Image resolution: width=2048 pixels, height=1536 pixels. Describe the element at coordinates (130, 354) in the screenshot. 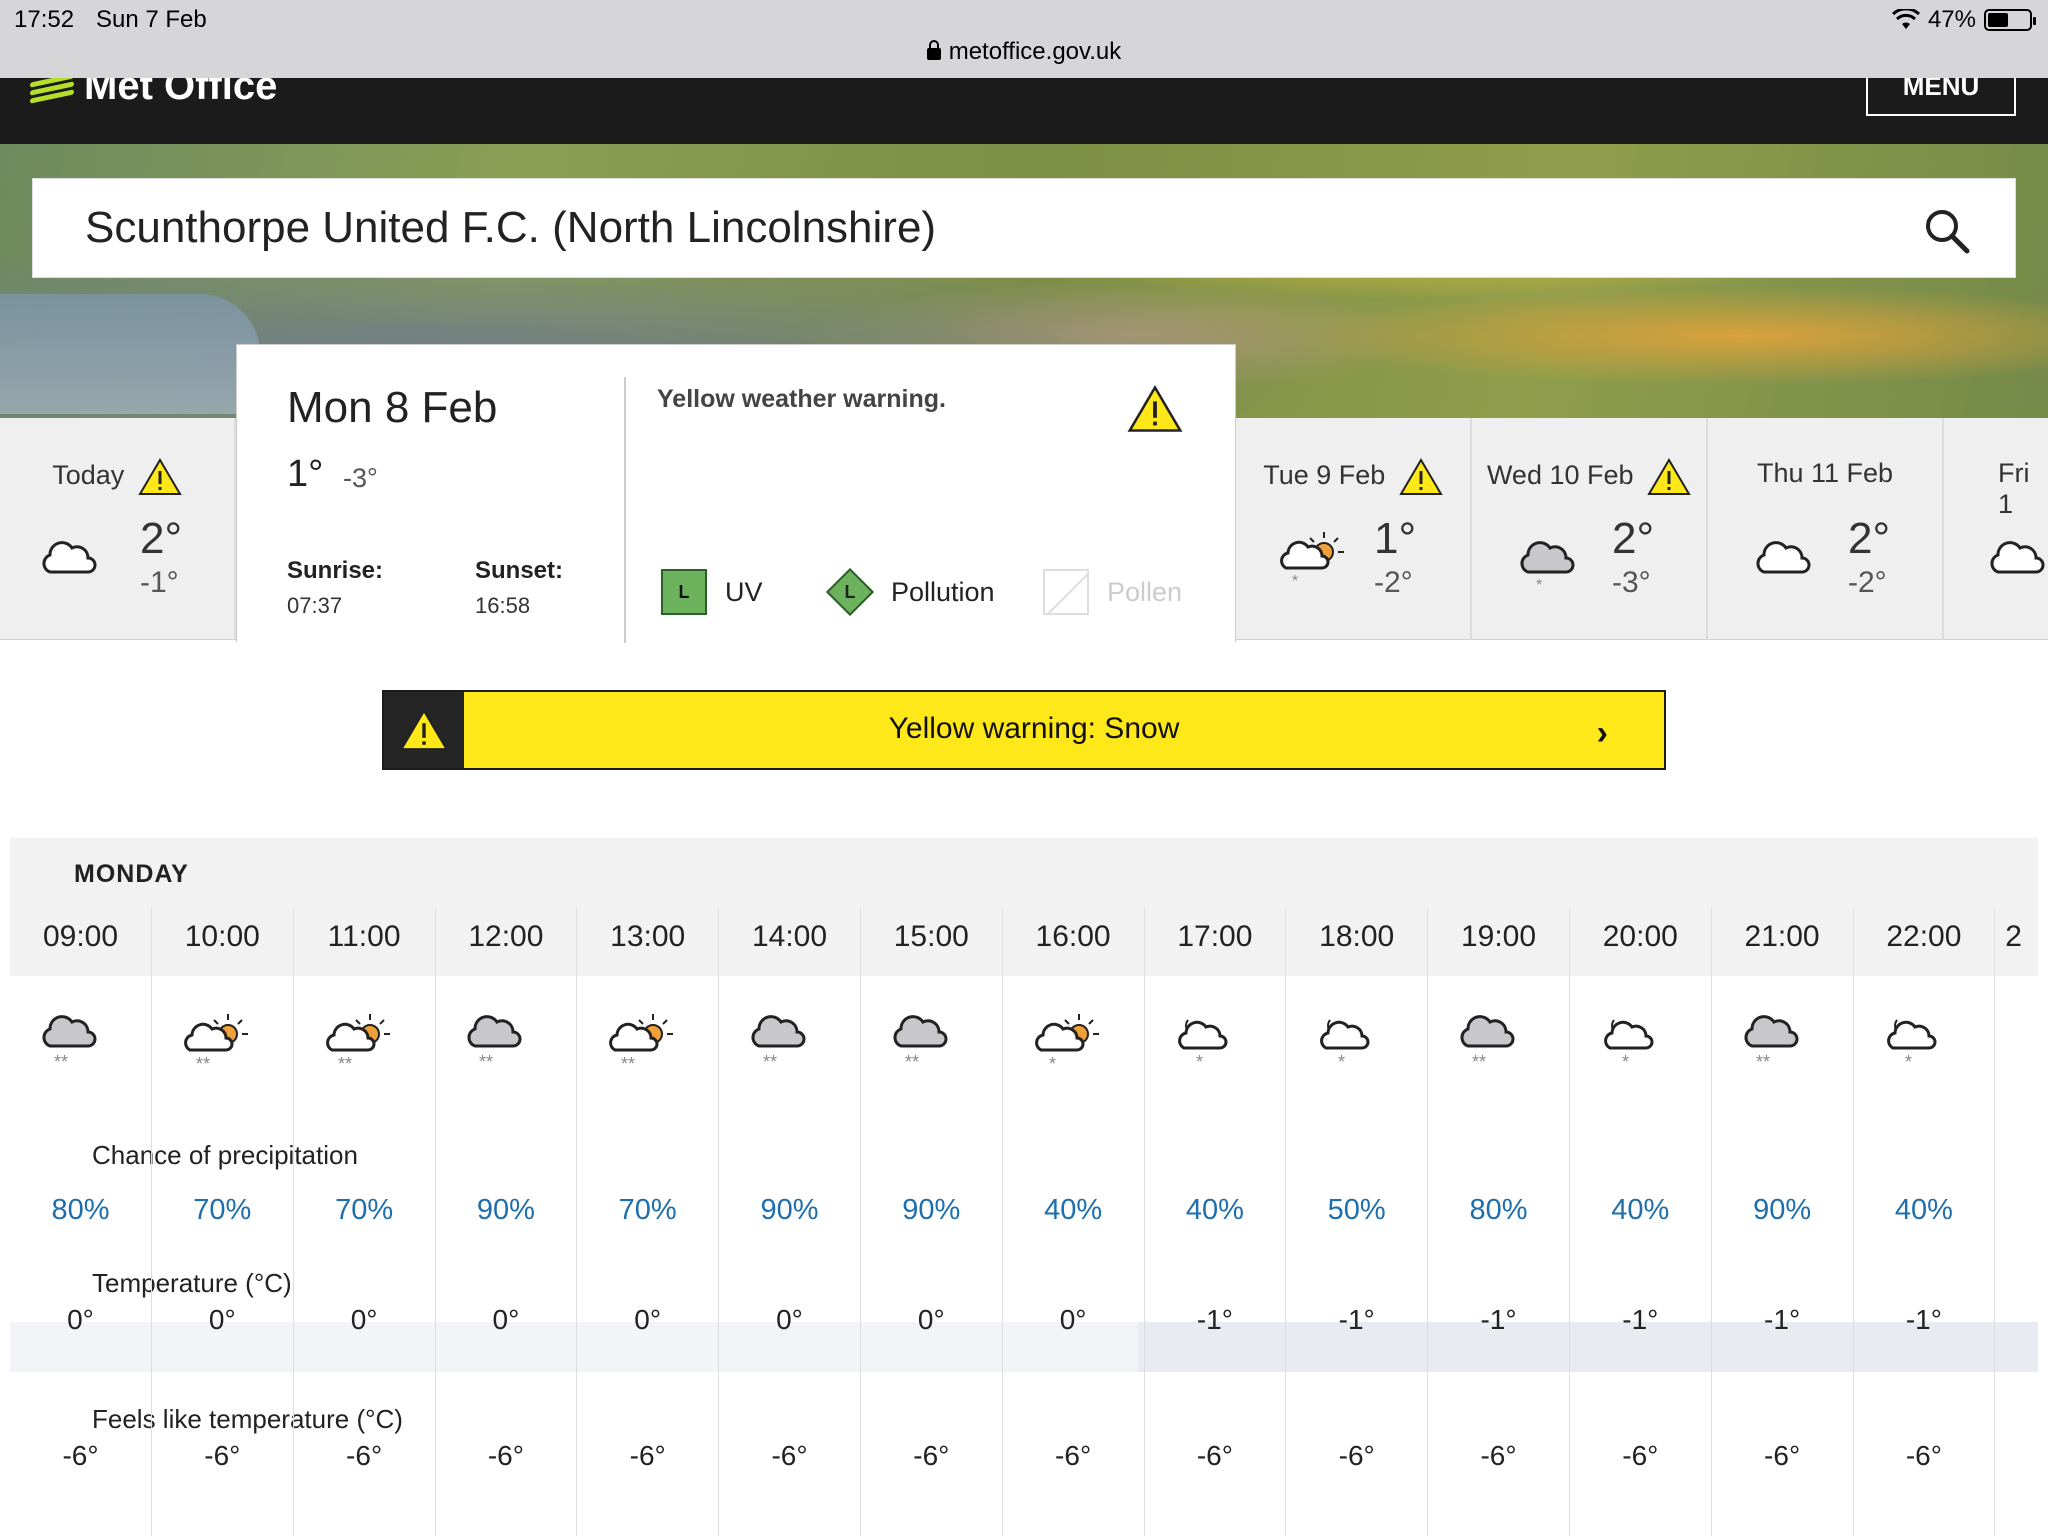

I see `hero-sea` at that location.